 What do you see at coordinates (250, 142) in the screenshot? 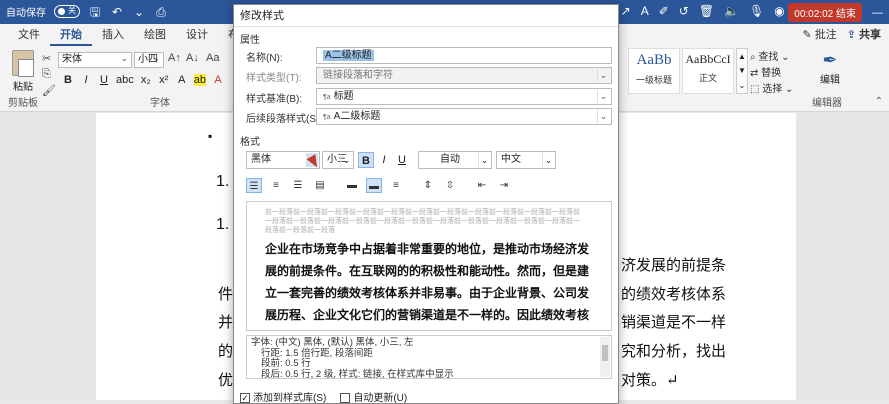
I see `format-section-label: 格式` at bounding box center [250, 142].